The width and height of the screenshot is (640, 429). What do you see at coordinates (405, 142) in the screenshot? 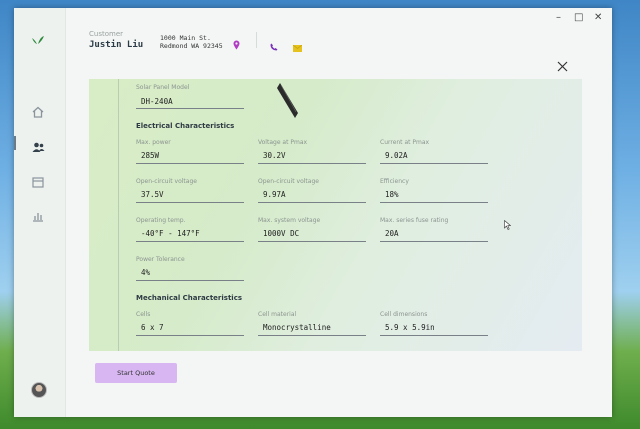
I see `current-pmax-label: Current at Pmax` at bounding box center [405, 142].